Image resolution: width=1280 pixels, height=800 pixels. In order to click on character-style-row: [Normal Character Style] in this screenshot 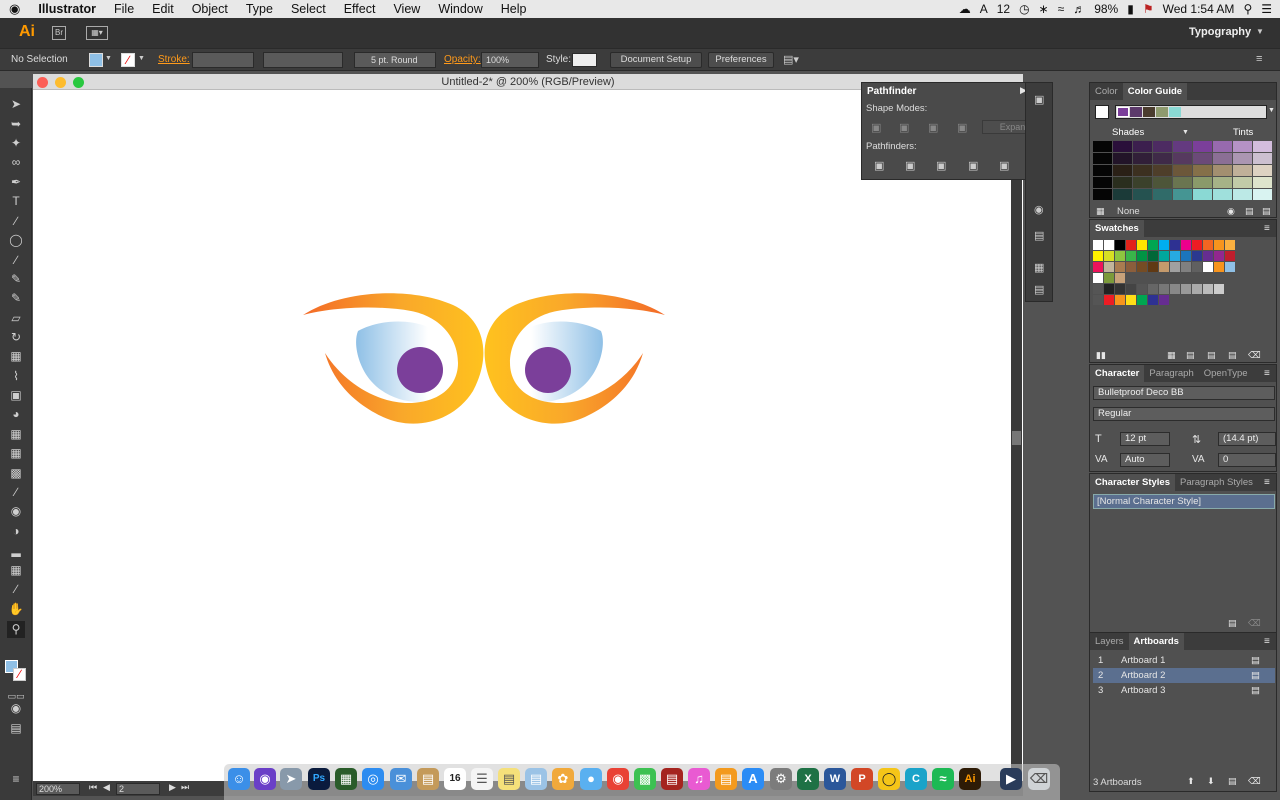, I will do `click(1184, 501)`.